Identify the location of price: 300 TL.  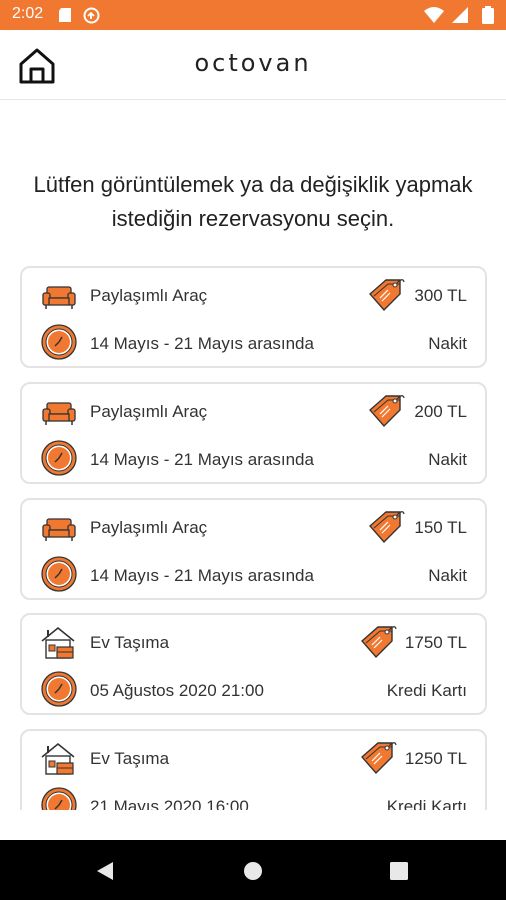
(440, 295).